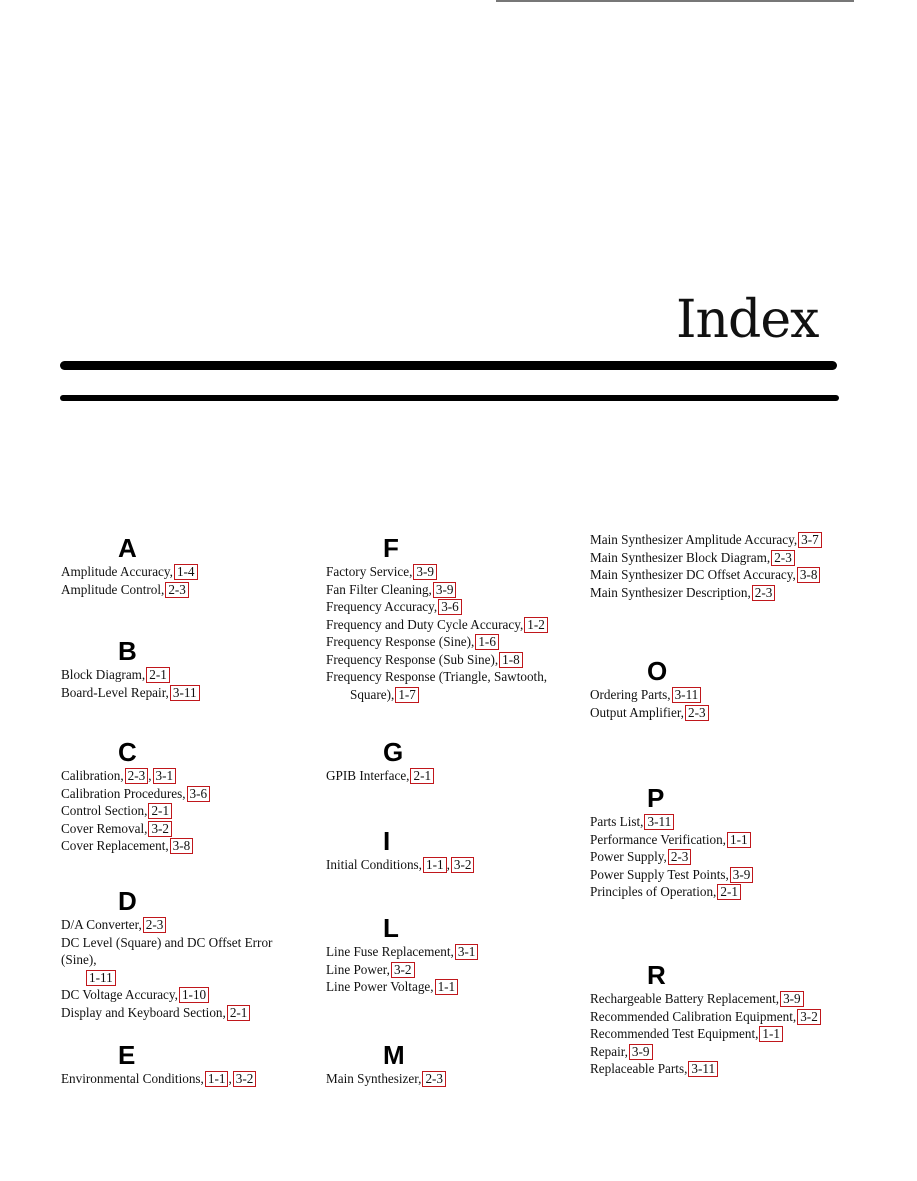 Image resolution: width=917 pixels, height=1181 pixels. Describe the element at coordinates (693, 574) in the screenshot. I see `entry-term: Main Synthesizer DC Offset Accuracy,` at that location.